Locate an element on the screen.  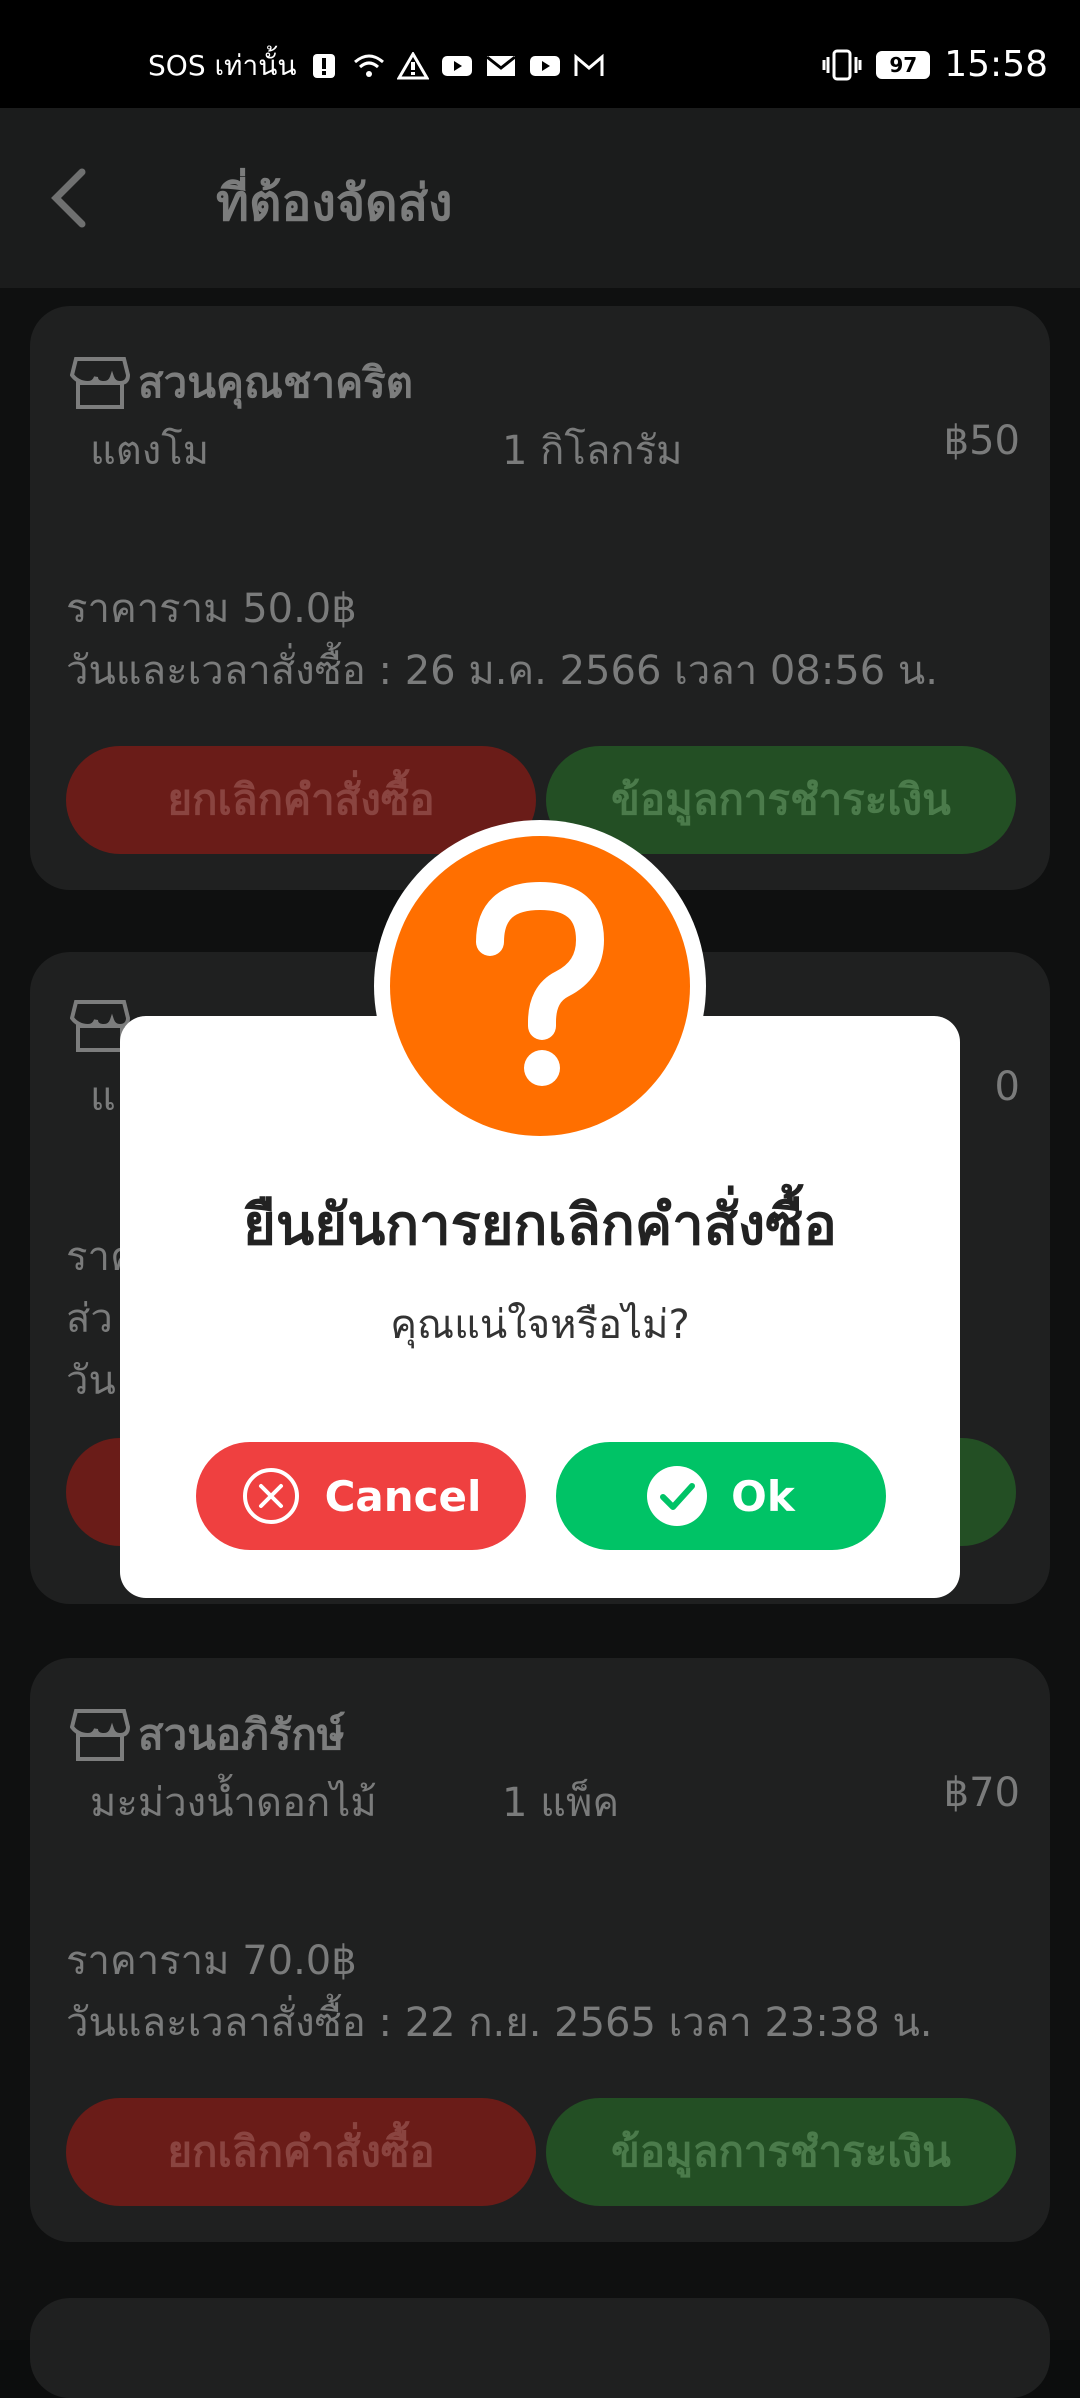
question-badge is located at coordinates (540, 986).